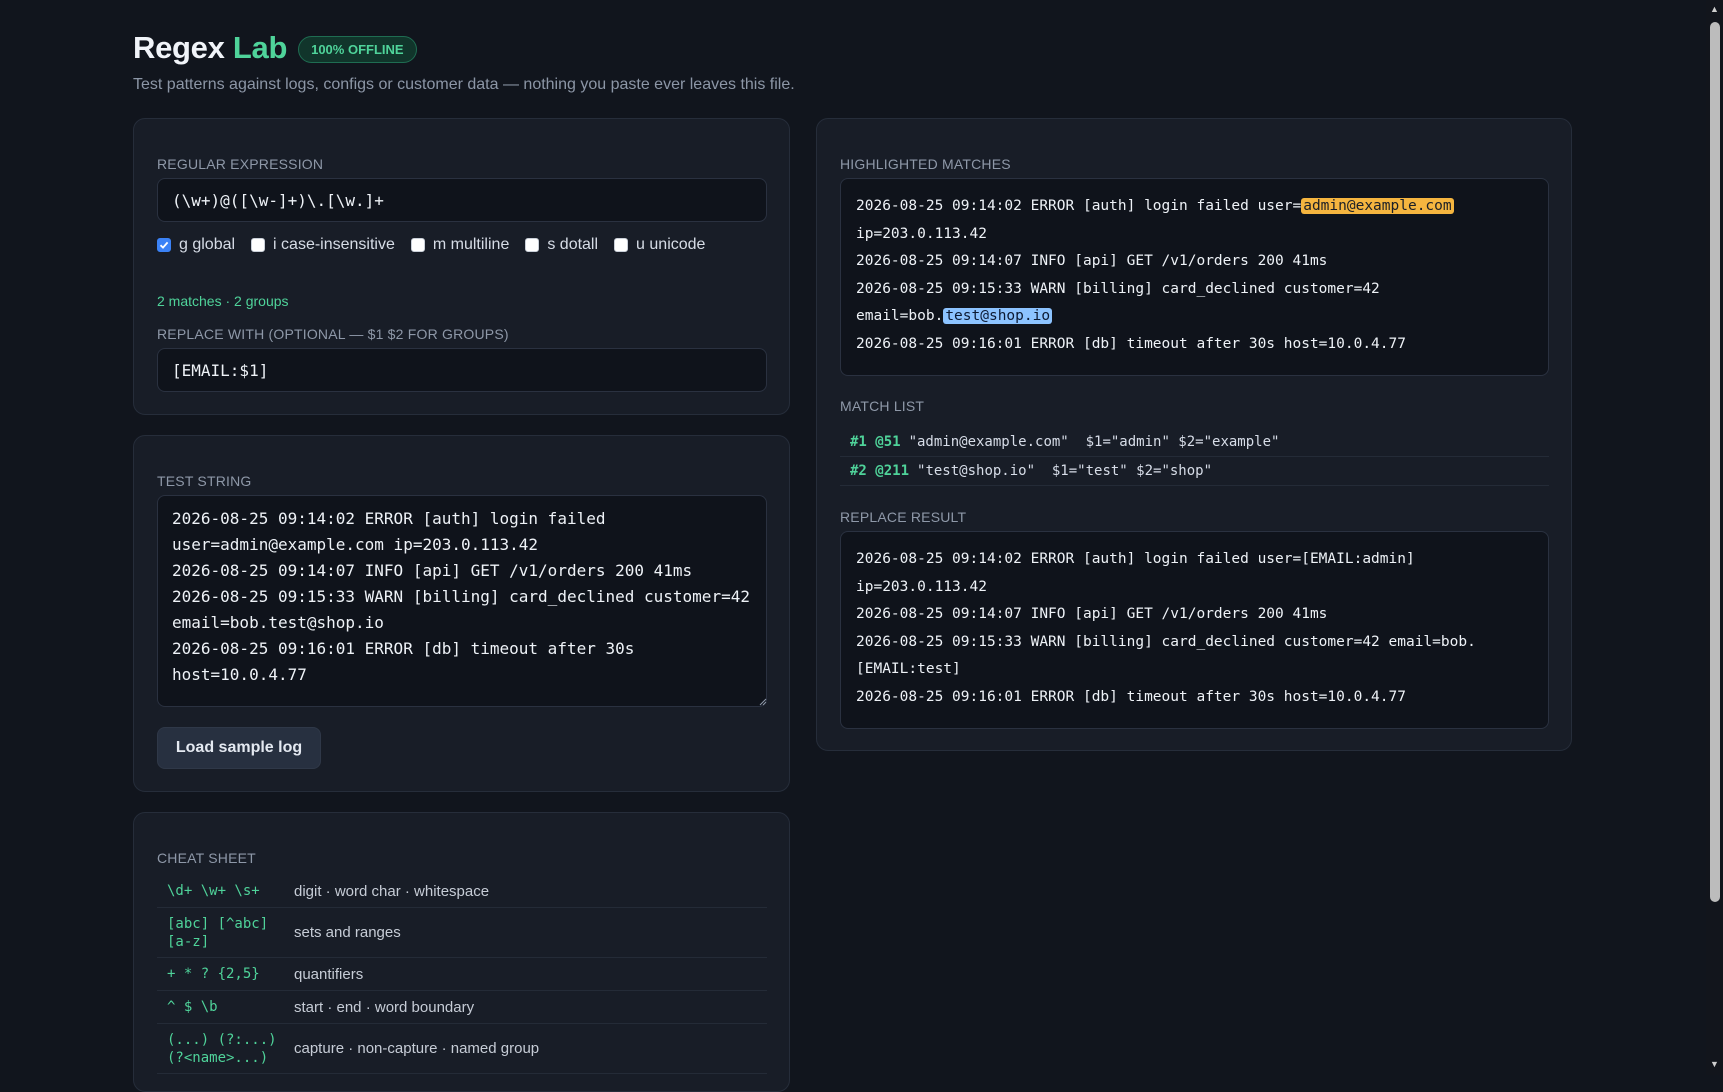  Describe the element at coordinates (222, 1048) in the screenshot. I see `cheat-code: (...) (?:...) (?<name>...)` at that location.